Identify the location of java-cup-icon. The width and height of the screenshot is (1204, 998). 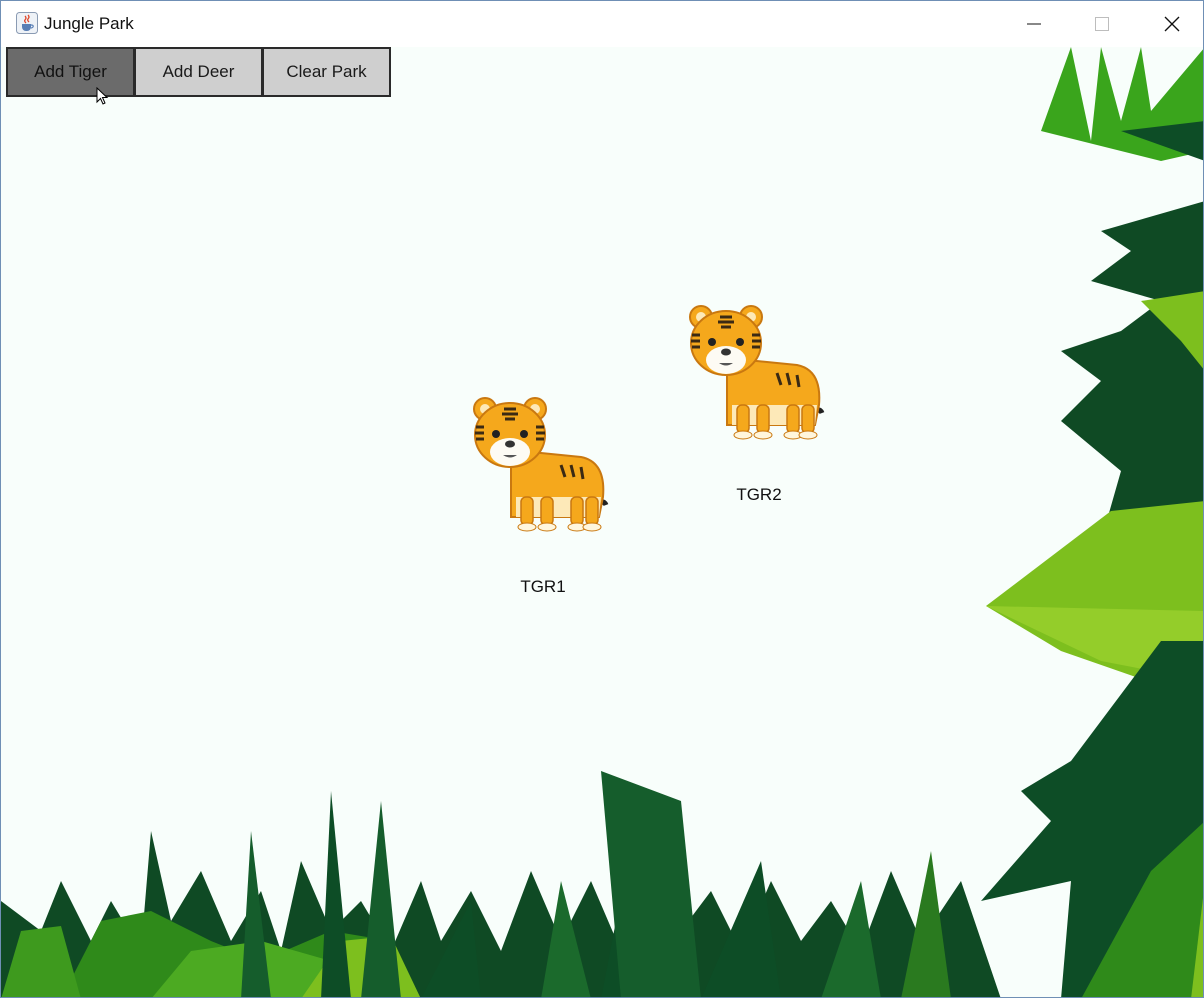
(27, 23).